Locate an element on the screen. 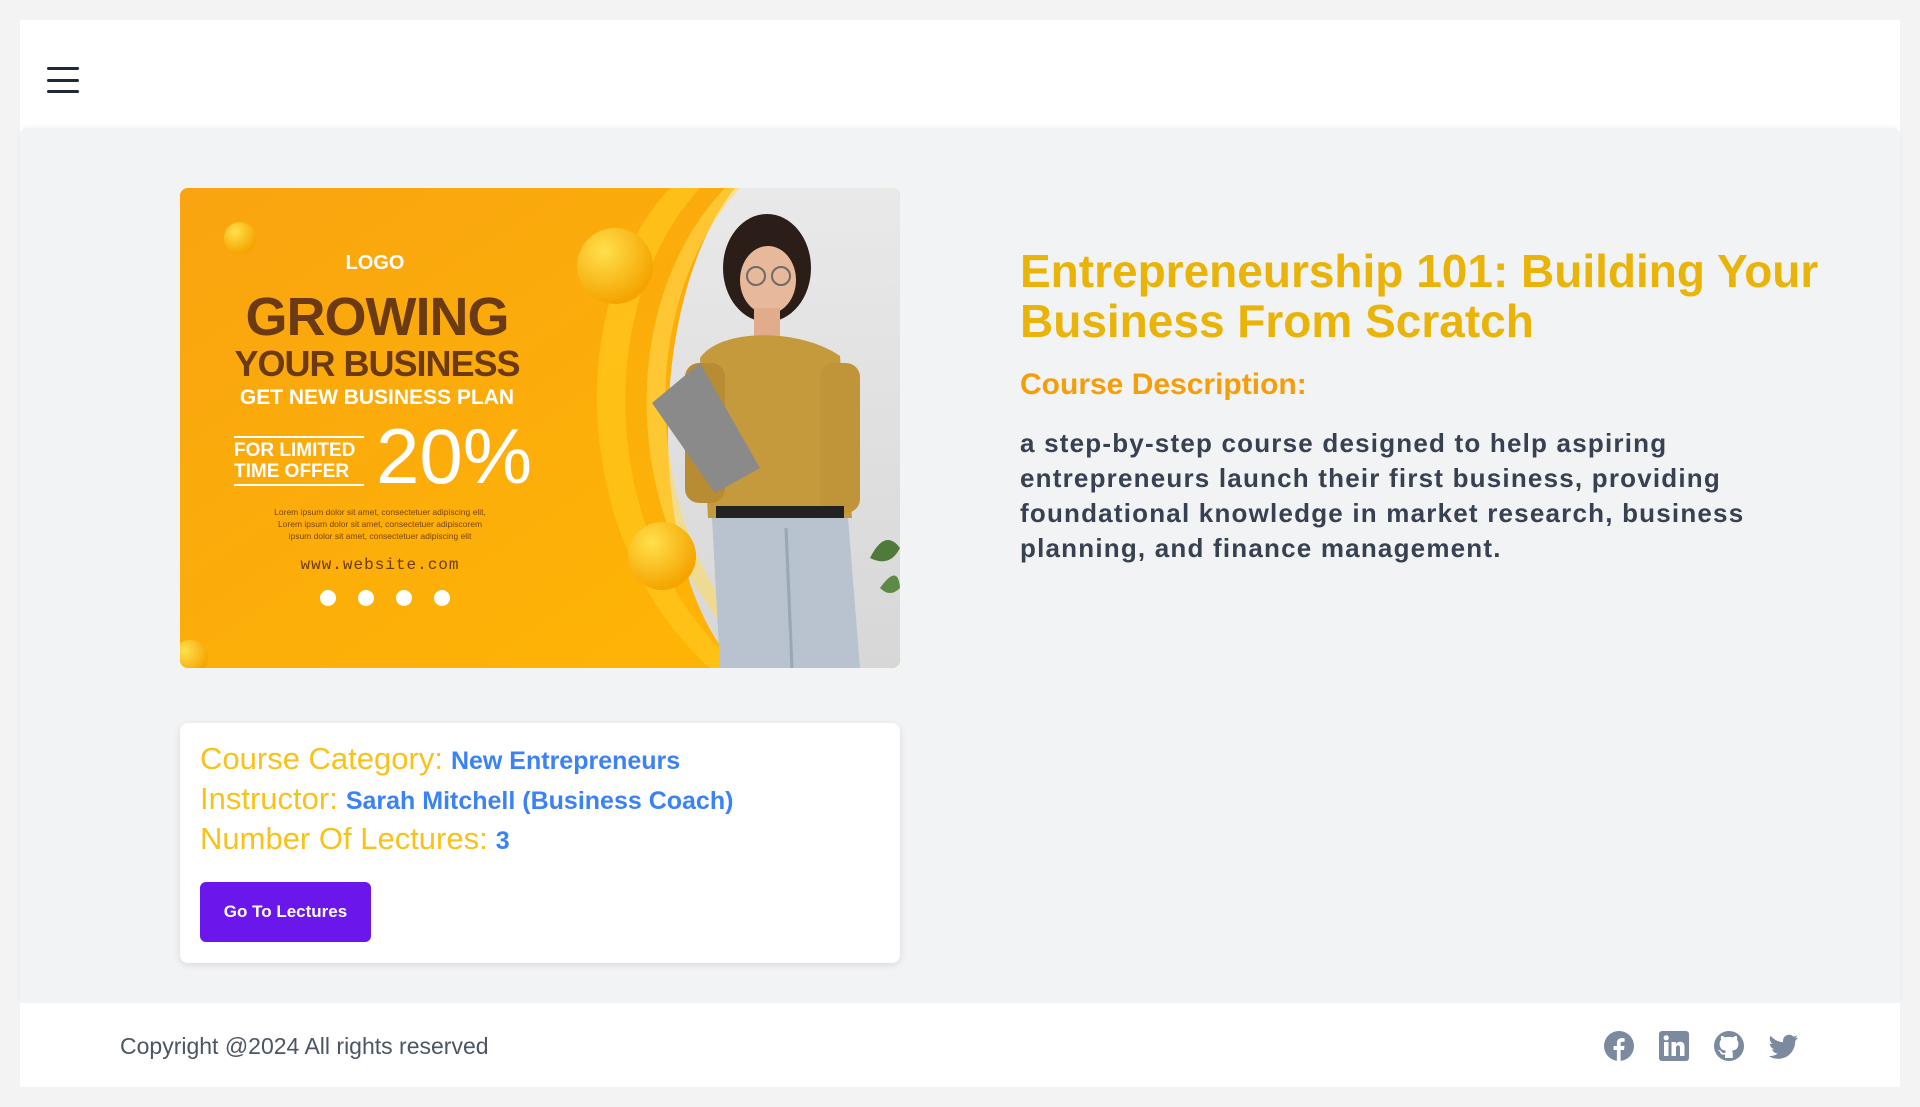 This screenshot has width=1920, height=1107. hamburger-menu-icon is located at coordinates (63, 80).